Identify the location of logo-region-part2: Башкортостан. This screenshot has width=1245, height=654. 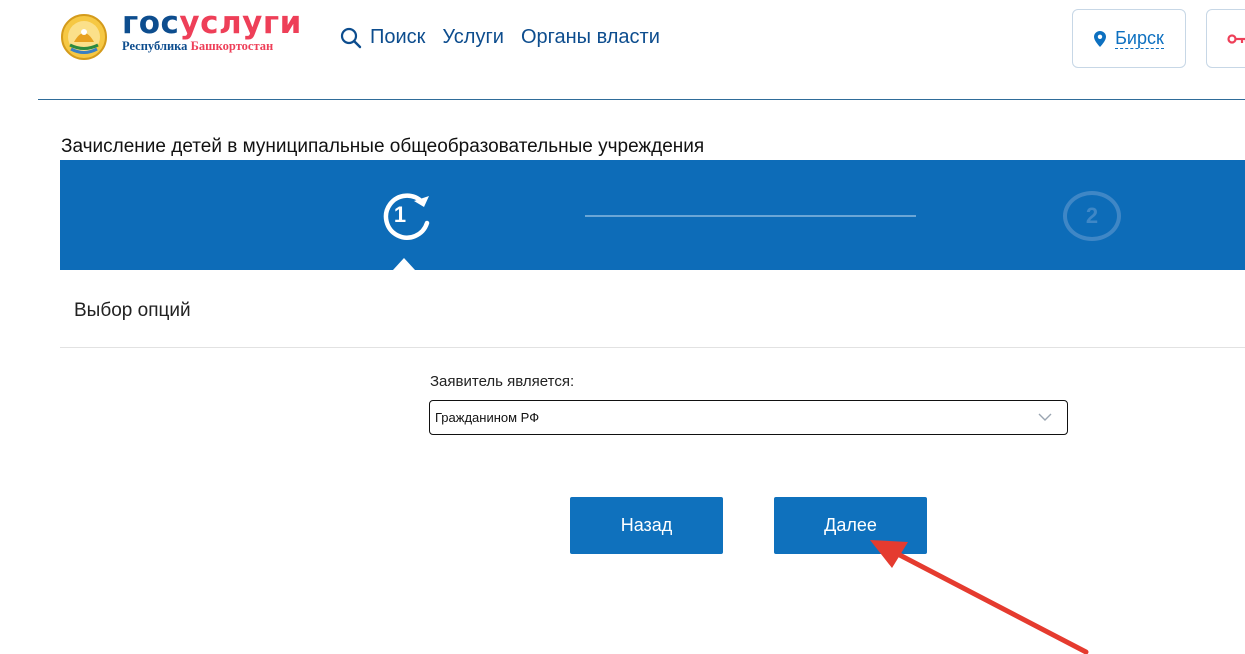
(232, 46).